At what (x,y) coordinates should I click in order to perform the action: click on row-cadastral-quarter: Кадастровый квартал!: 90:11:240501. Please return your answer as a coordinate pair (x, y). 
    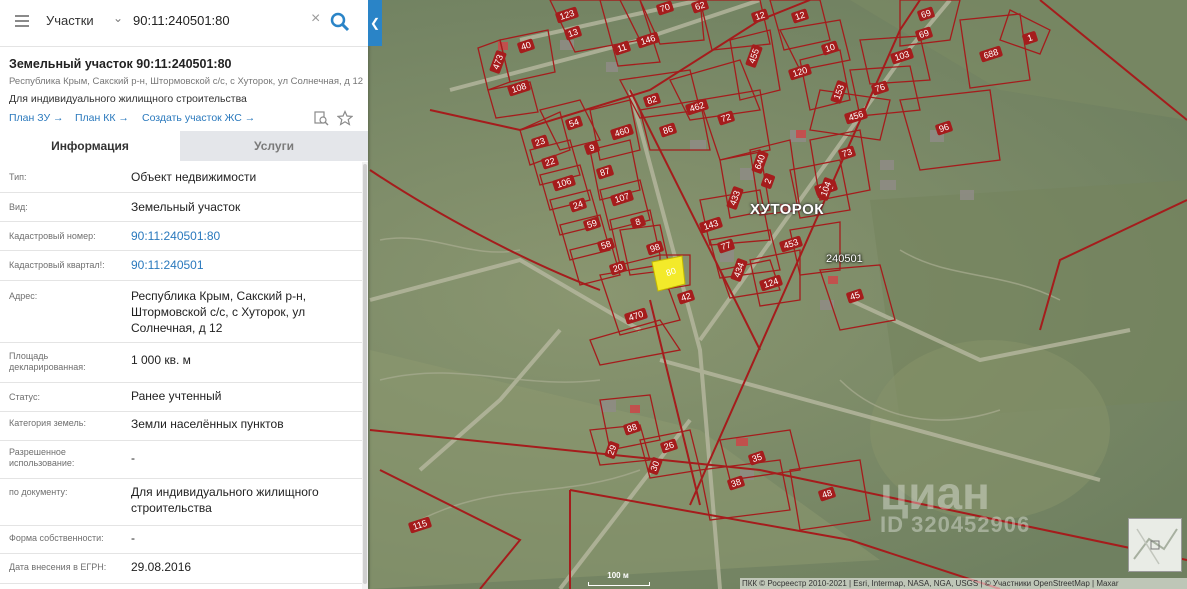
    Looking at the image, I should click on (181, 265).